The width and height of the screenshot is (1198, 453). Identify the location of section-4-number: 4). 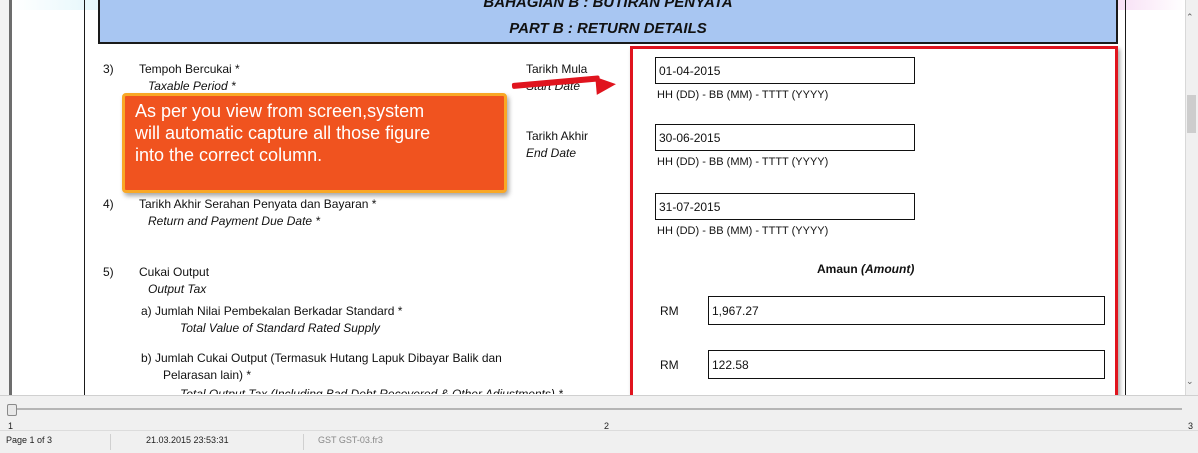
(108, 204).